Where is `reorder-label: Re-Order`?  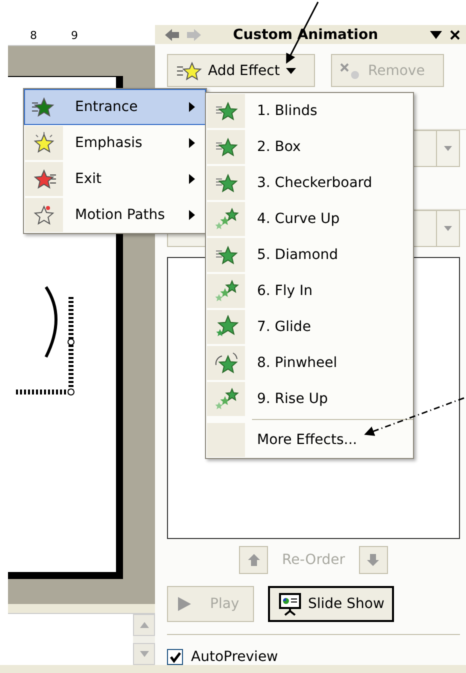
reorder-label: Re-Order is located at coordinates (313, 560).